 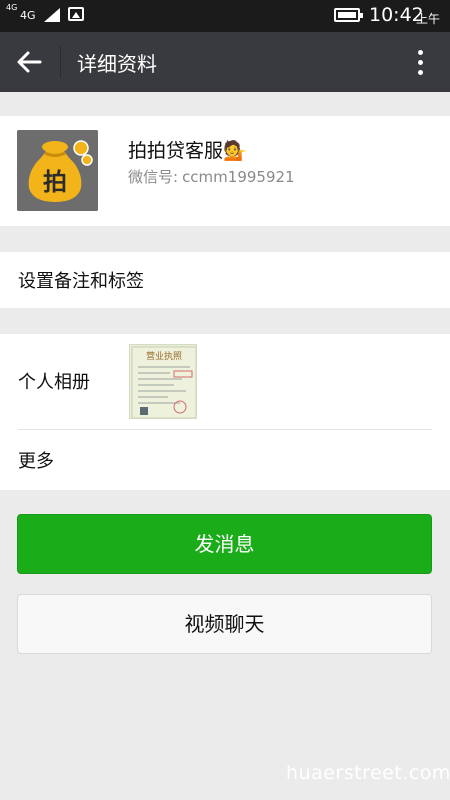 I want to click on more-options-icon, so click(x=420, y=62).